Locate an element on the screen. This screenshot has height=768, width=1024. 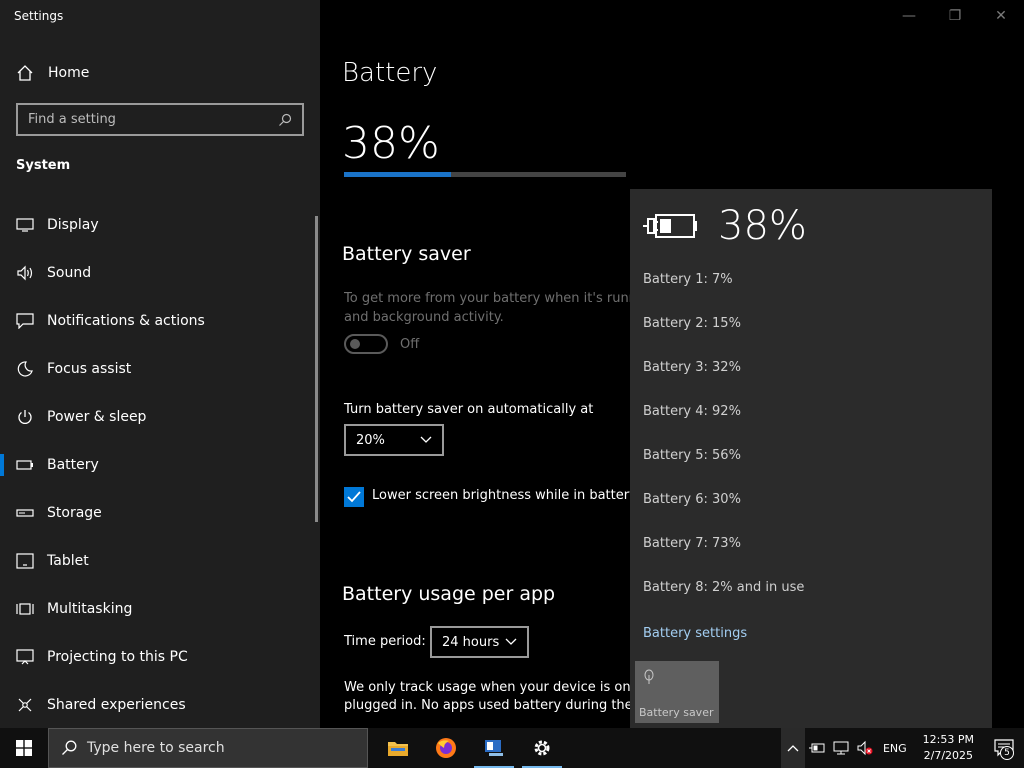
firefox-taskbar-button is located at coordinates (446, 748).